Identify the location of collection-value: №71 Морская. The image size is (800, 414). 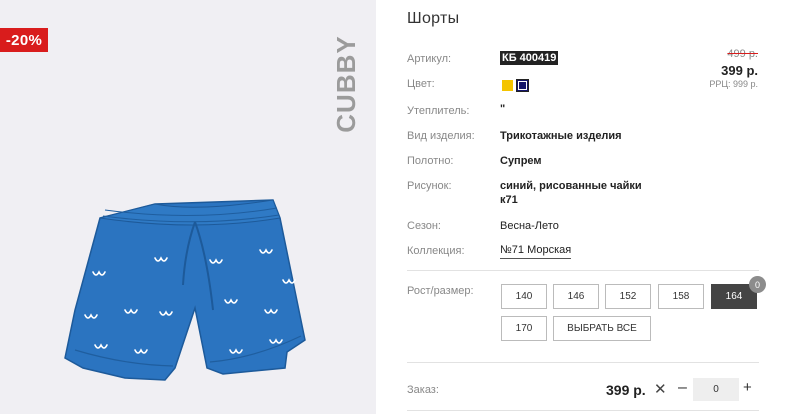
(536, 251).